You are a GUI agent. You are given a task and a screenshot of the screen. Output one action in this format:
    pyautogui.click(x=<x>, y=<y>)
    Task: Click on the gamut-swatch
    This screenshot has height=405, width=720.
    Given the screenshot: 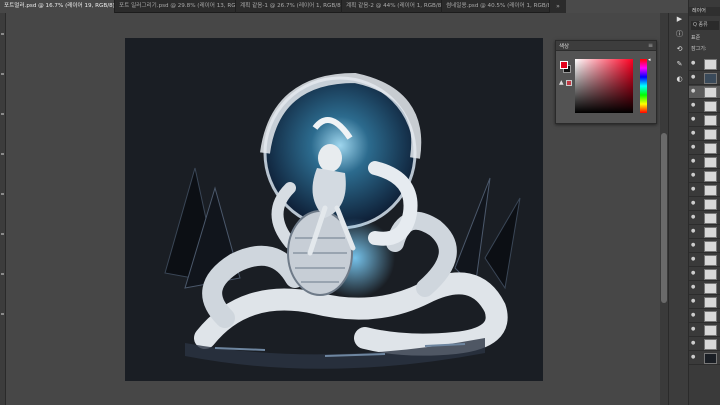 What is the action you would take?
    pyautogui.click(x=569, y=83)
    